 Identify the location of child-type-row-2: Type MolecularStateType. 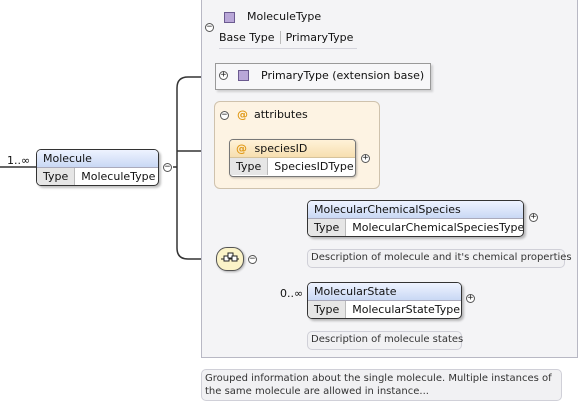
(384, 309).